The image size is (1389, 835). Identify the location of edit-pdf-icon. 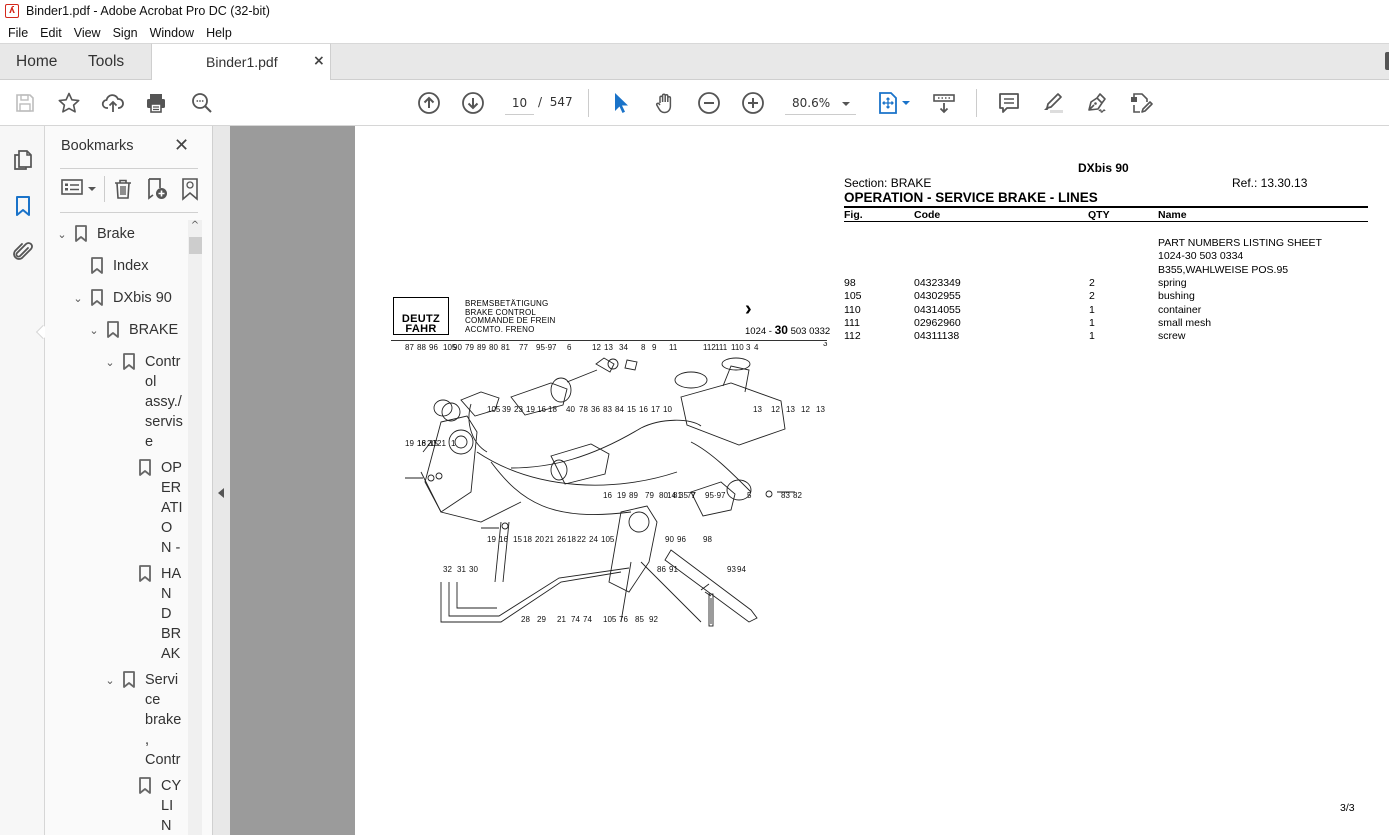
(1141, 103).